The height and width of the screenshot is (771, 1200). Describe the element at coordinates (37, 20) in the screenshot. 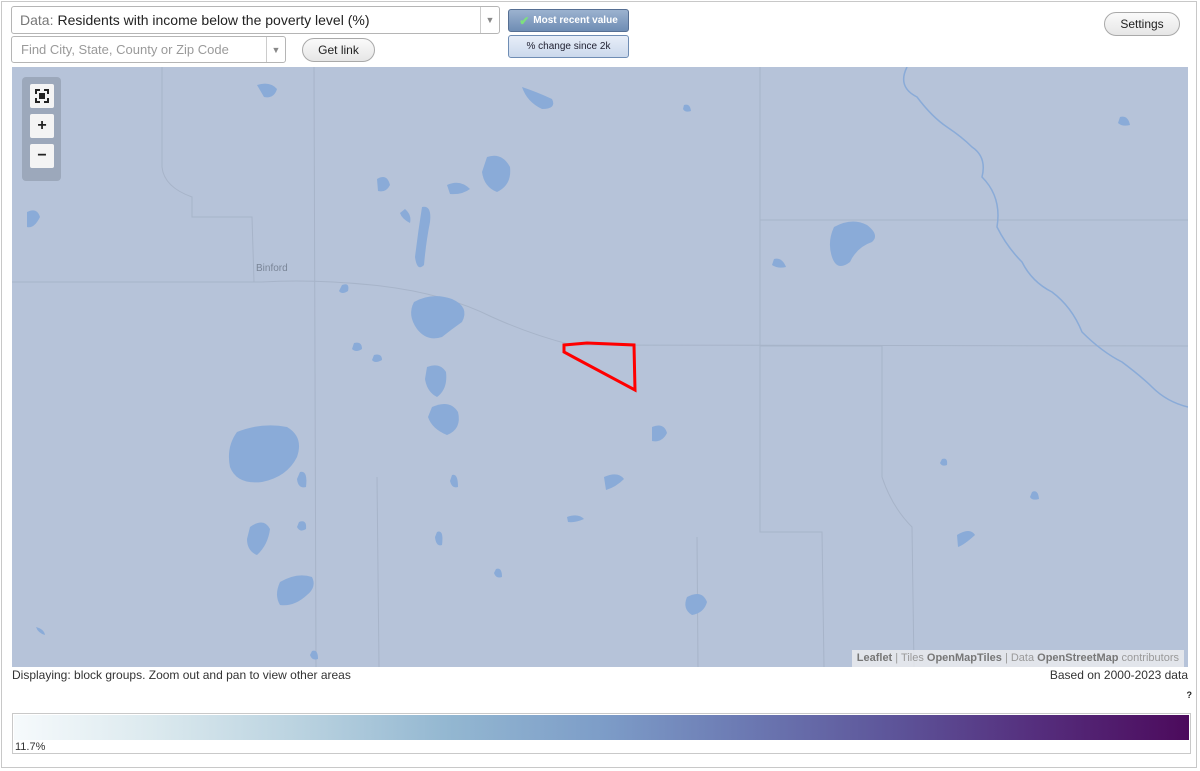

I see `data-select-prefix: Data:` at that location.